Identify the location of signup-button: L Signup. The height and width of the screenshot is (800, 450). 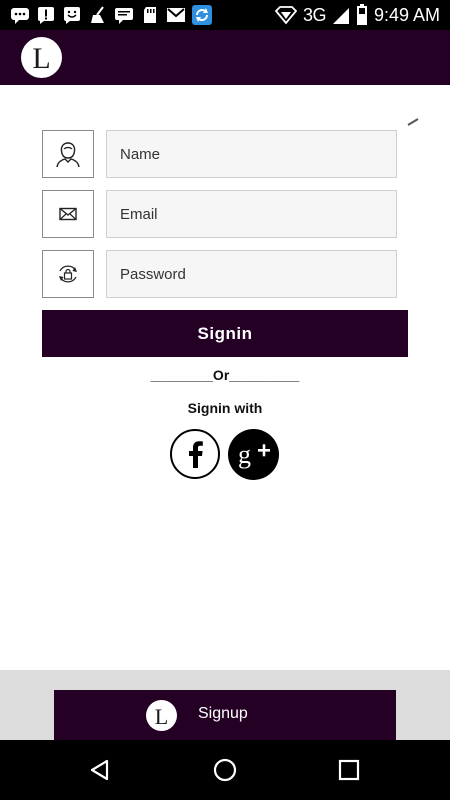
(225, 715).